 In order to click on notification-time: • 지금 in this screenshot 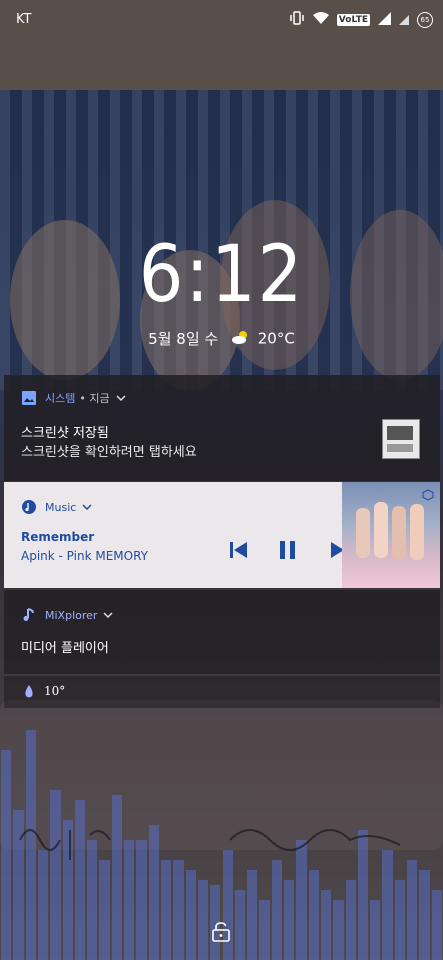, I will do `click(94, 398)`.